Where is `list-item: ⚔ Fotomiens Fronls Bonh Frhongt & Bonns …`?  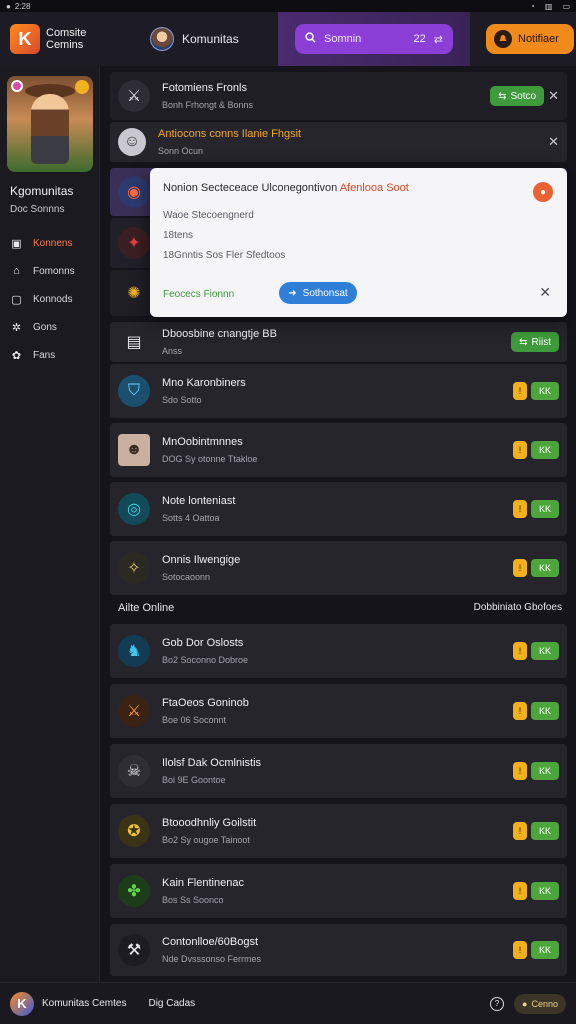 list-item: ⚔ Fotomiens Fronls Bonh Frhongt & Bonns … is located at coordinates (338, 96).